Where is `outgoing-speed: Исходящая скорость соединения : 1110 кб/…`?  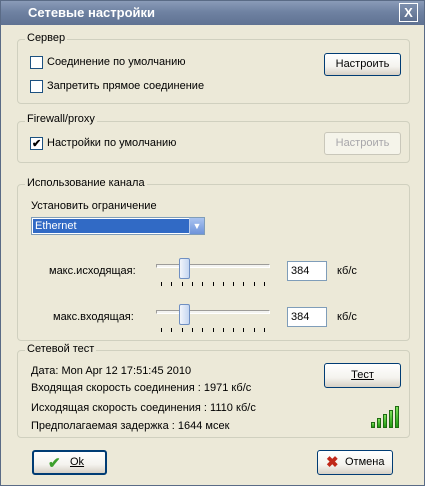
outgoing-speed: Исходящая скорость соединения : 1110 кб/… is located at coordinates (143, 408).